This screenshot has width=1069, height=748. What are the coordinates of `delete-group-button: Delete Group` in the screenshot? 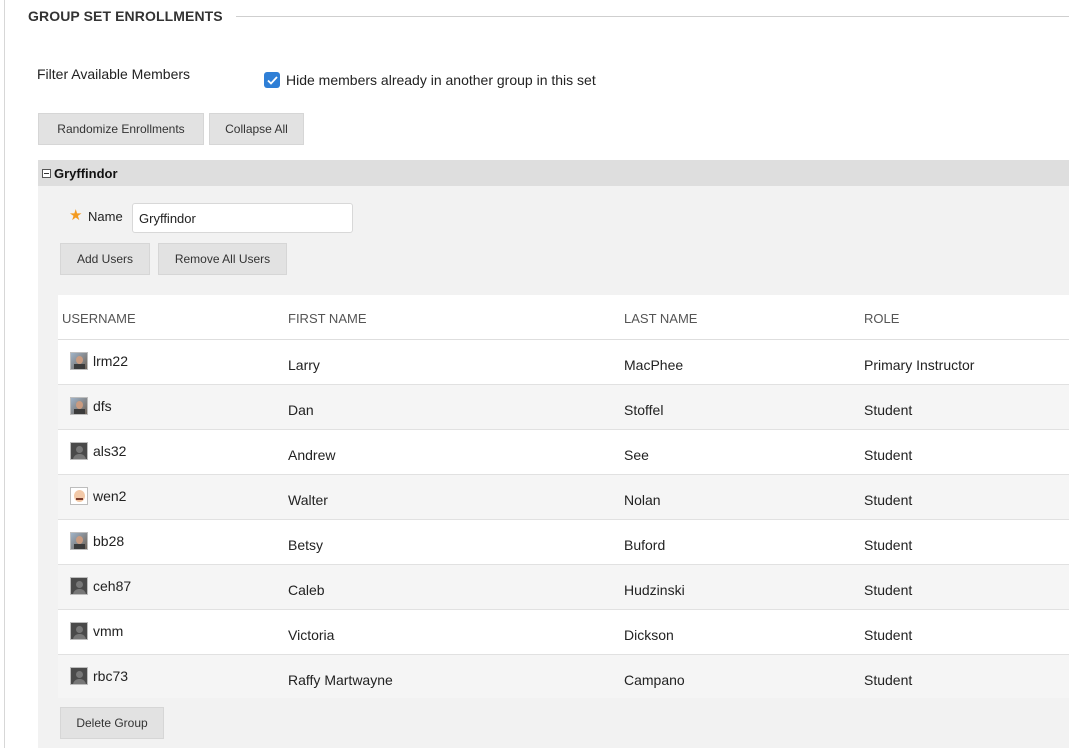 It's located at (112, 723).